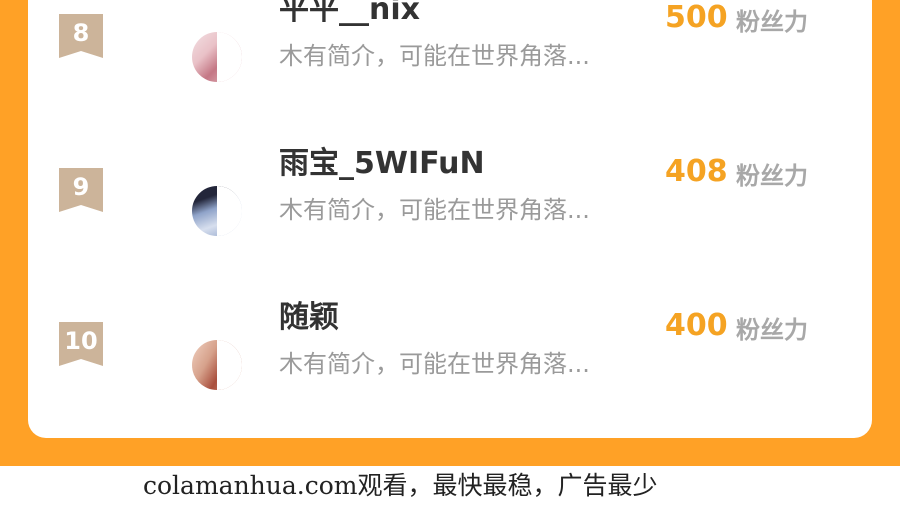 The image size is (900, 516). Describe the element at coordinates (81, 344) in the screenshot. I see `rank-badge: 10` at that location.